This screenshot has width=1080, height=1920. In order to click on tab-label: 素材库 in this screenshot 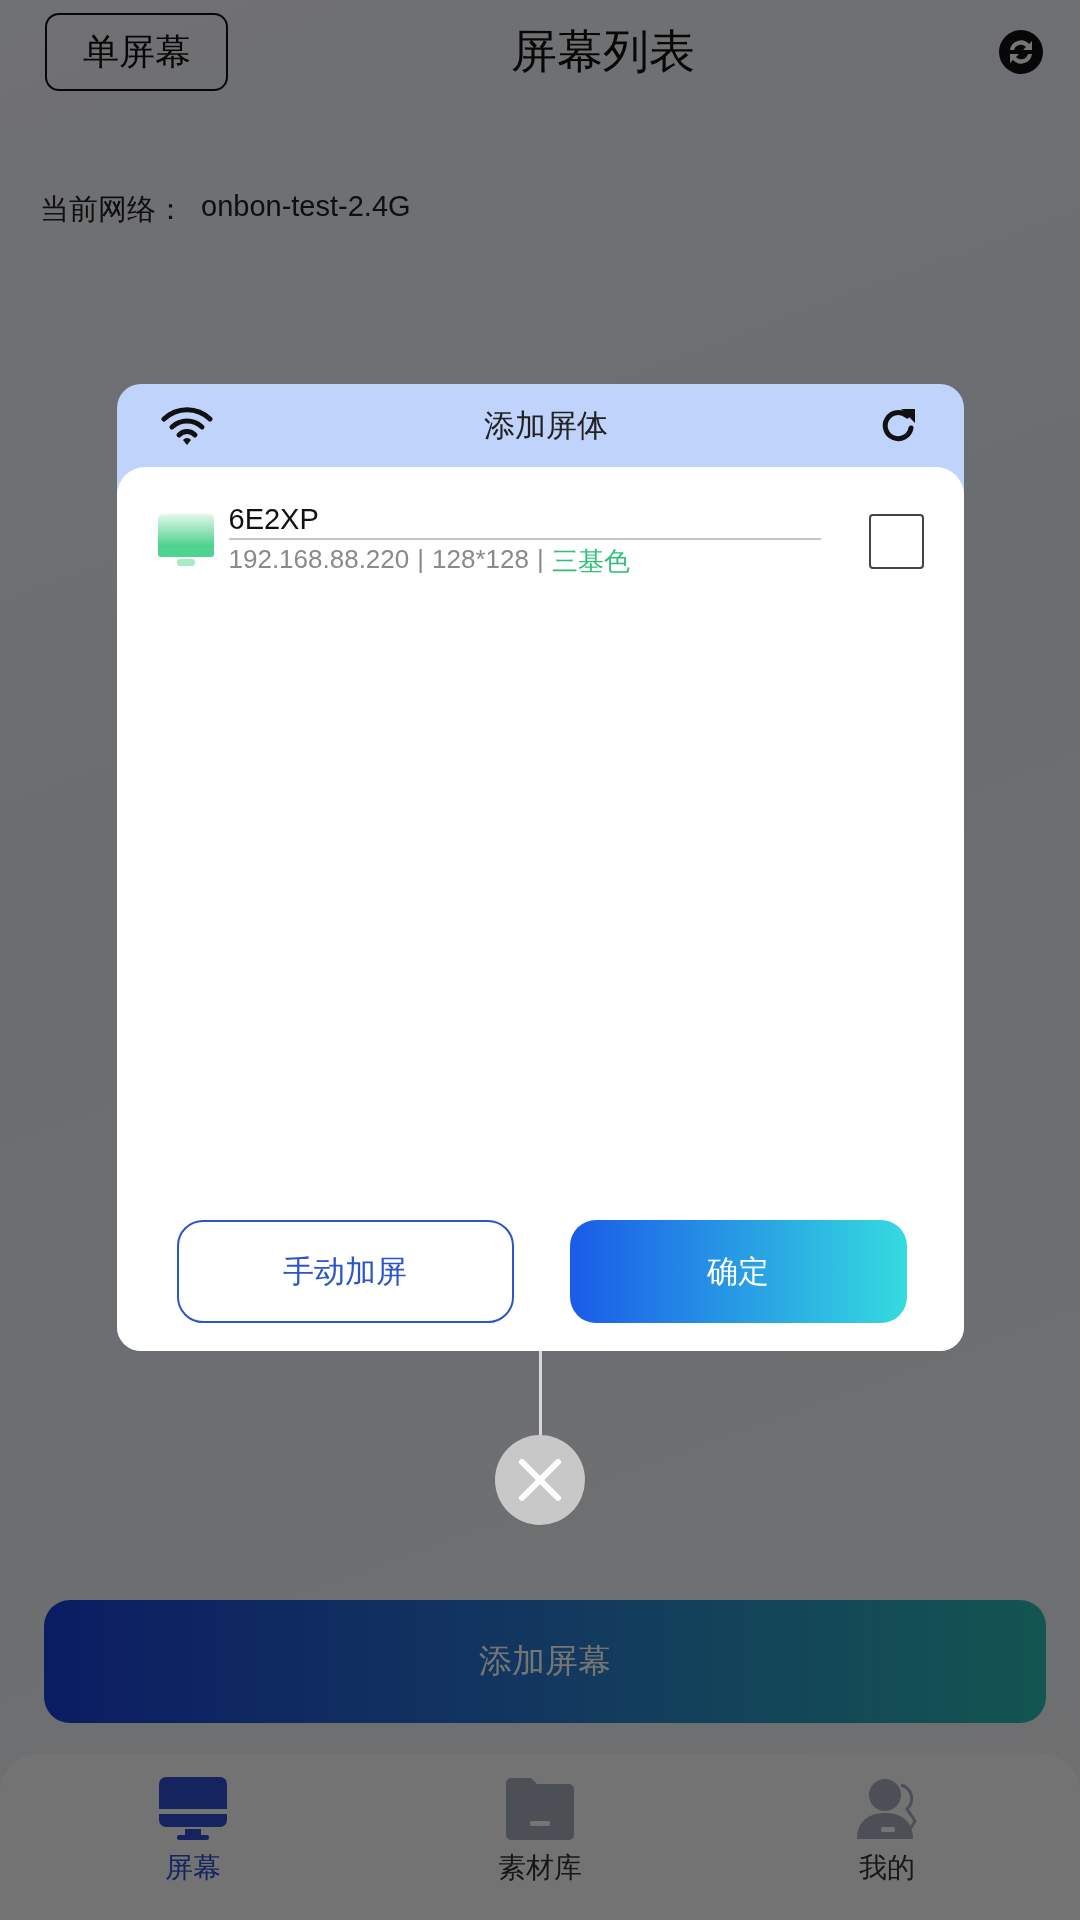, I will do `click(540, 1868)`.